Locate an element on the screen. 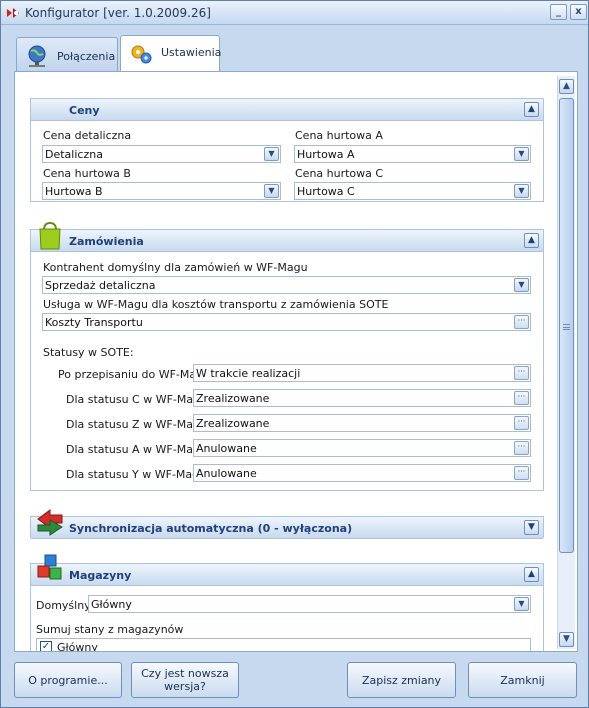 The image size is (589, 708). tab-label: Ustawienia is located at coordinates (191, 52).